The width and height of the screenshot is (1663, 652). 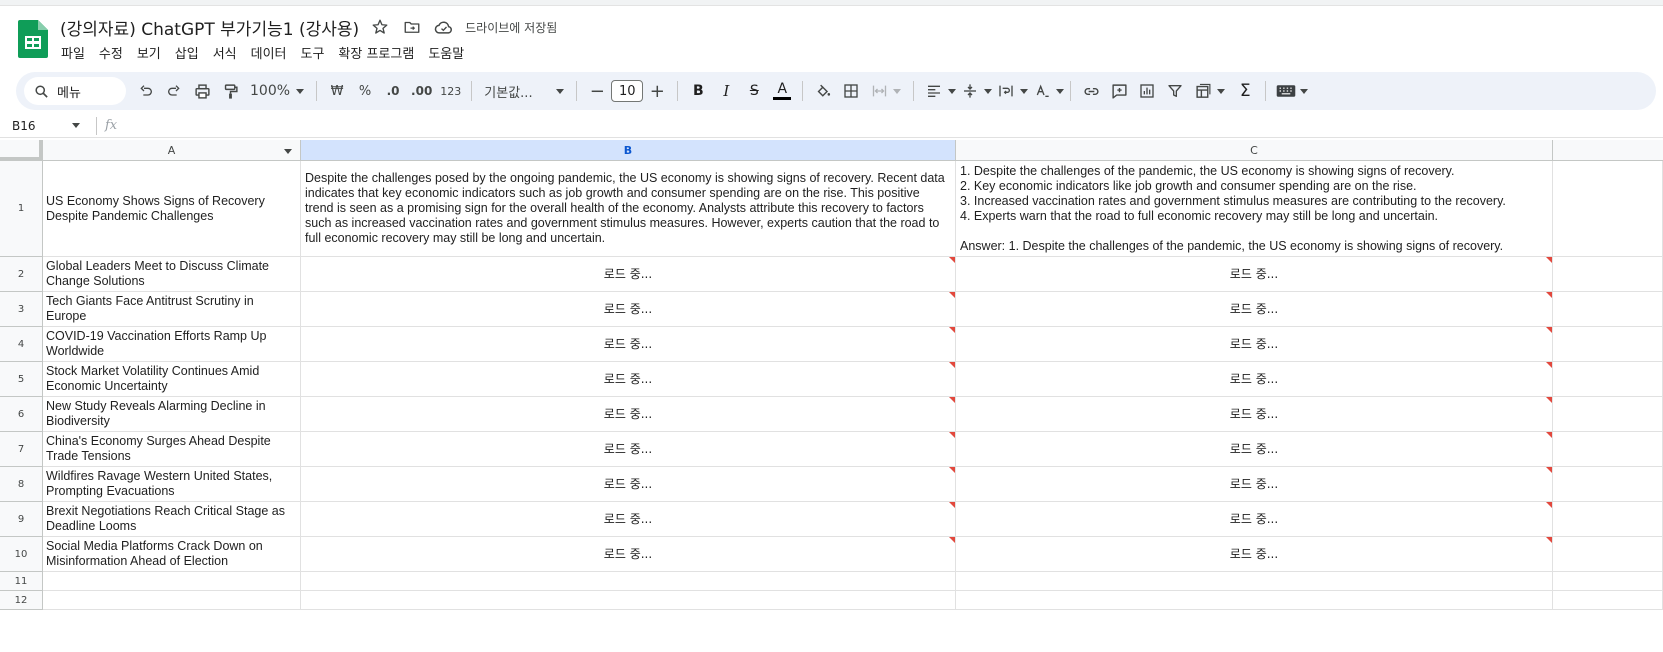 What do you see at coordinates (698, 91) in the screenshot?
I see `bold-button: B` at bounding box center [698, 91].